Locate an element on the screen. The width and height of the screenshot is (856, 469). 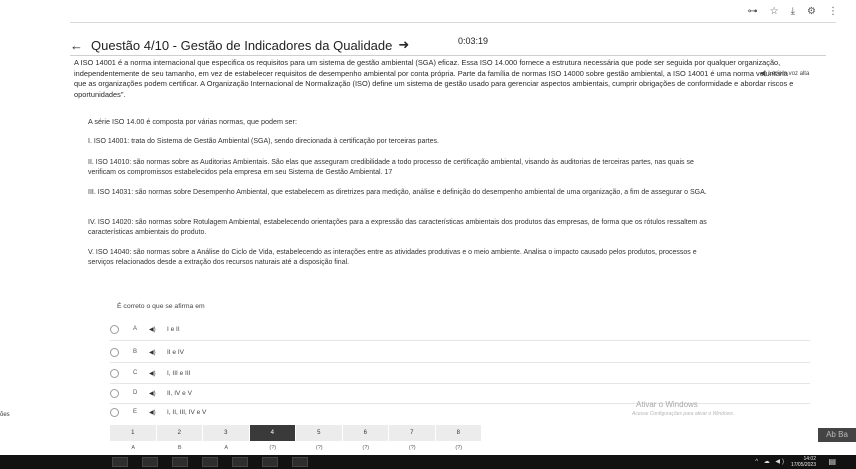
left-edge-fragment: ões is located at coordinates (5, 415).